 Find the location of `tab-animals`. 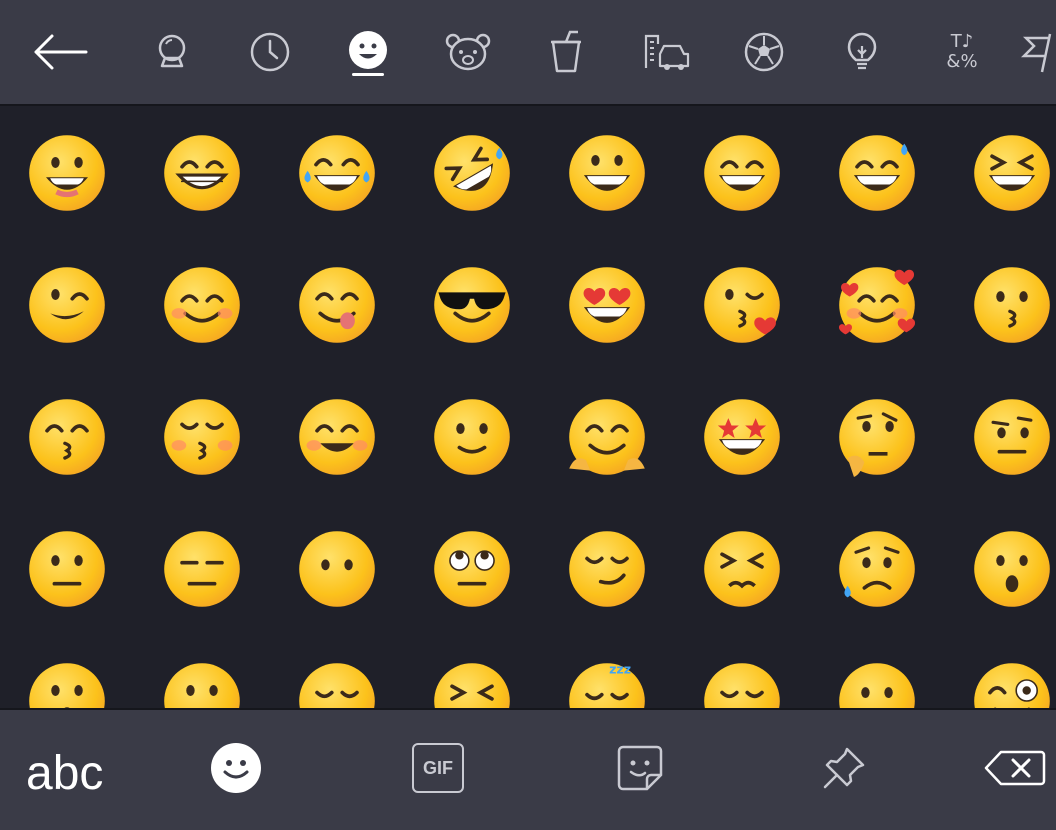

tab-animals is located at coordinates (468, 52).